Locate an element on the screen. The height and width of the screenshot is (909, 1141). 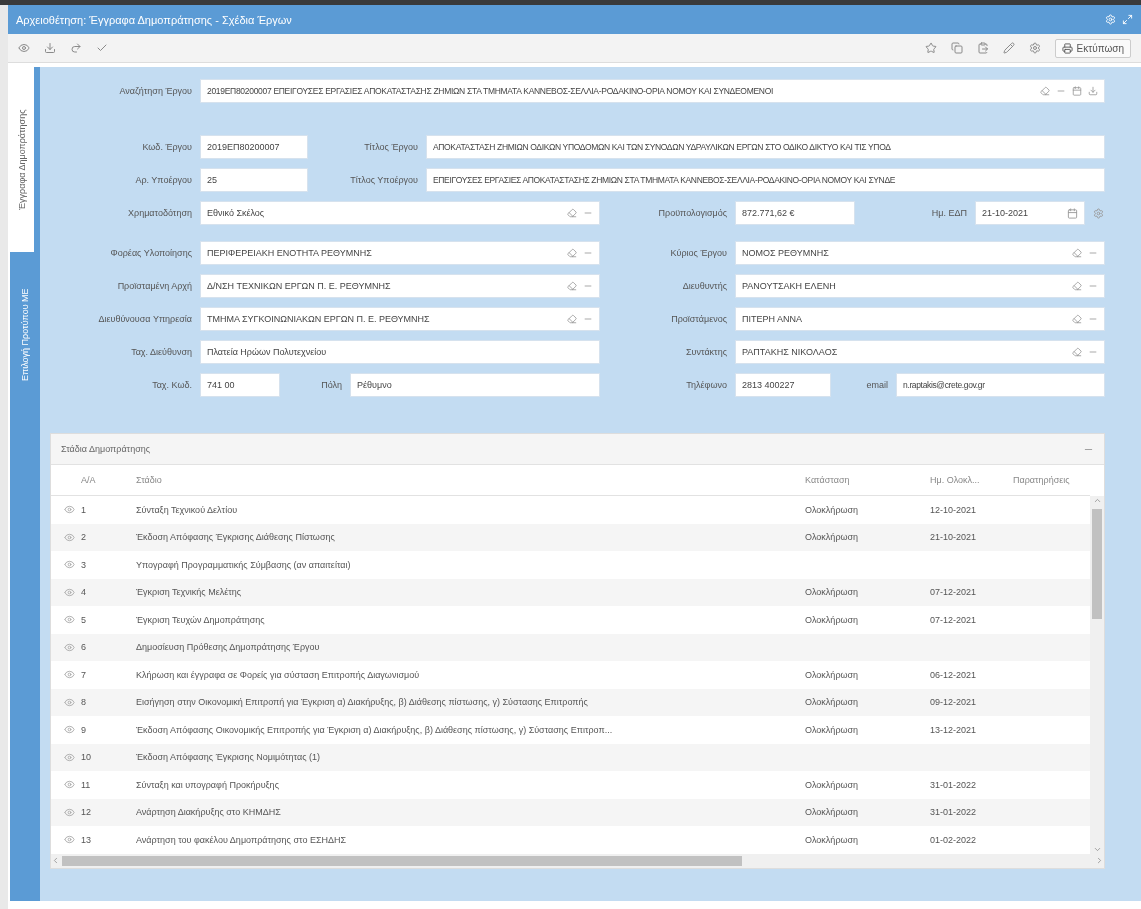
printer-icon is located at coordinates (1067, 48).